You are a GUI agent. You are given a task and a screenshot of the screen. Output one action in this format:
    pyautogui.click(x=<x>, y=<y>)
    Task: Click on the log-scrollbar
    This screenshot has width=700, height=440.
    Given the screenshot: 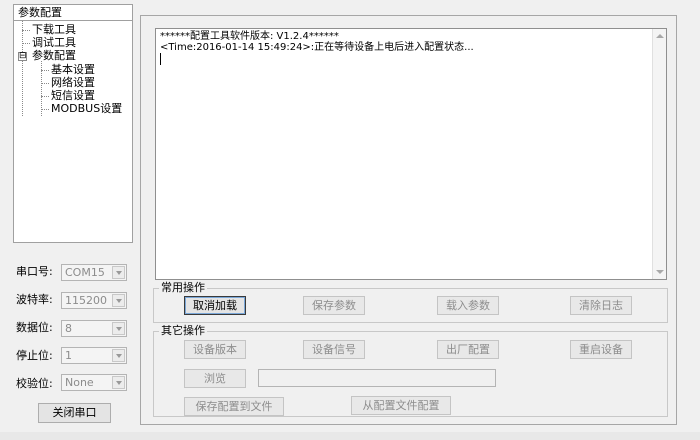 What is the action you would take?
    pyautogui.click(x=659, y=154)
    